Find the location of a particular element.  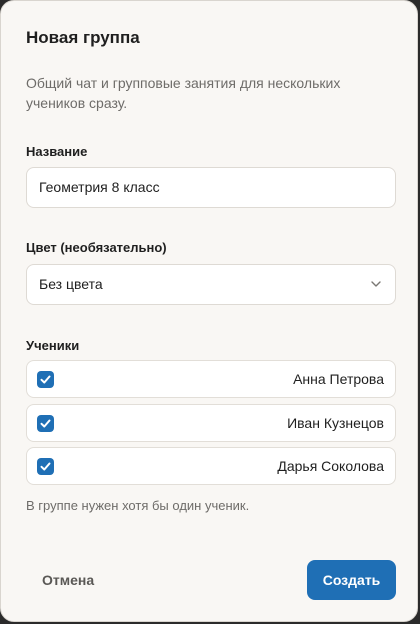

dialog-title: Новая группа is located at coordinates (83, 37).